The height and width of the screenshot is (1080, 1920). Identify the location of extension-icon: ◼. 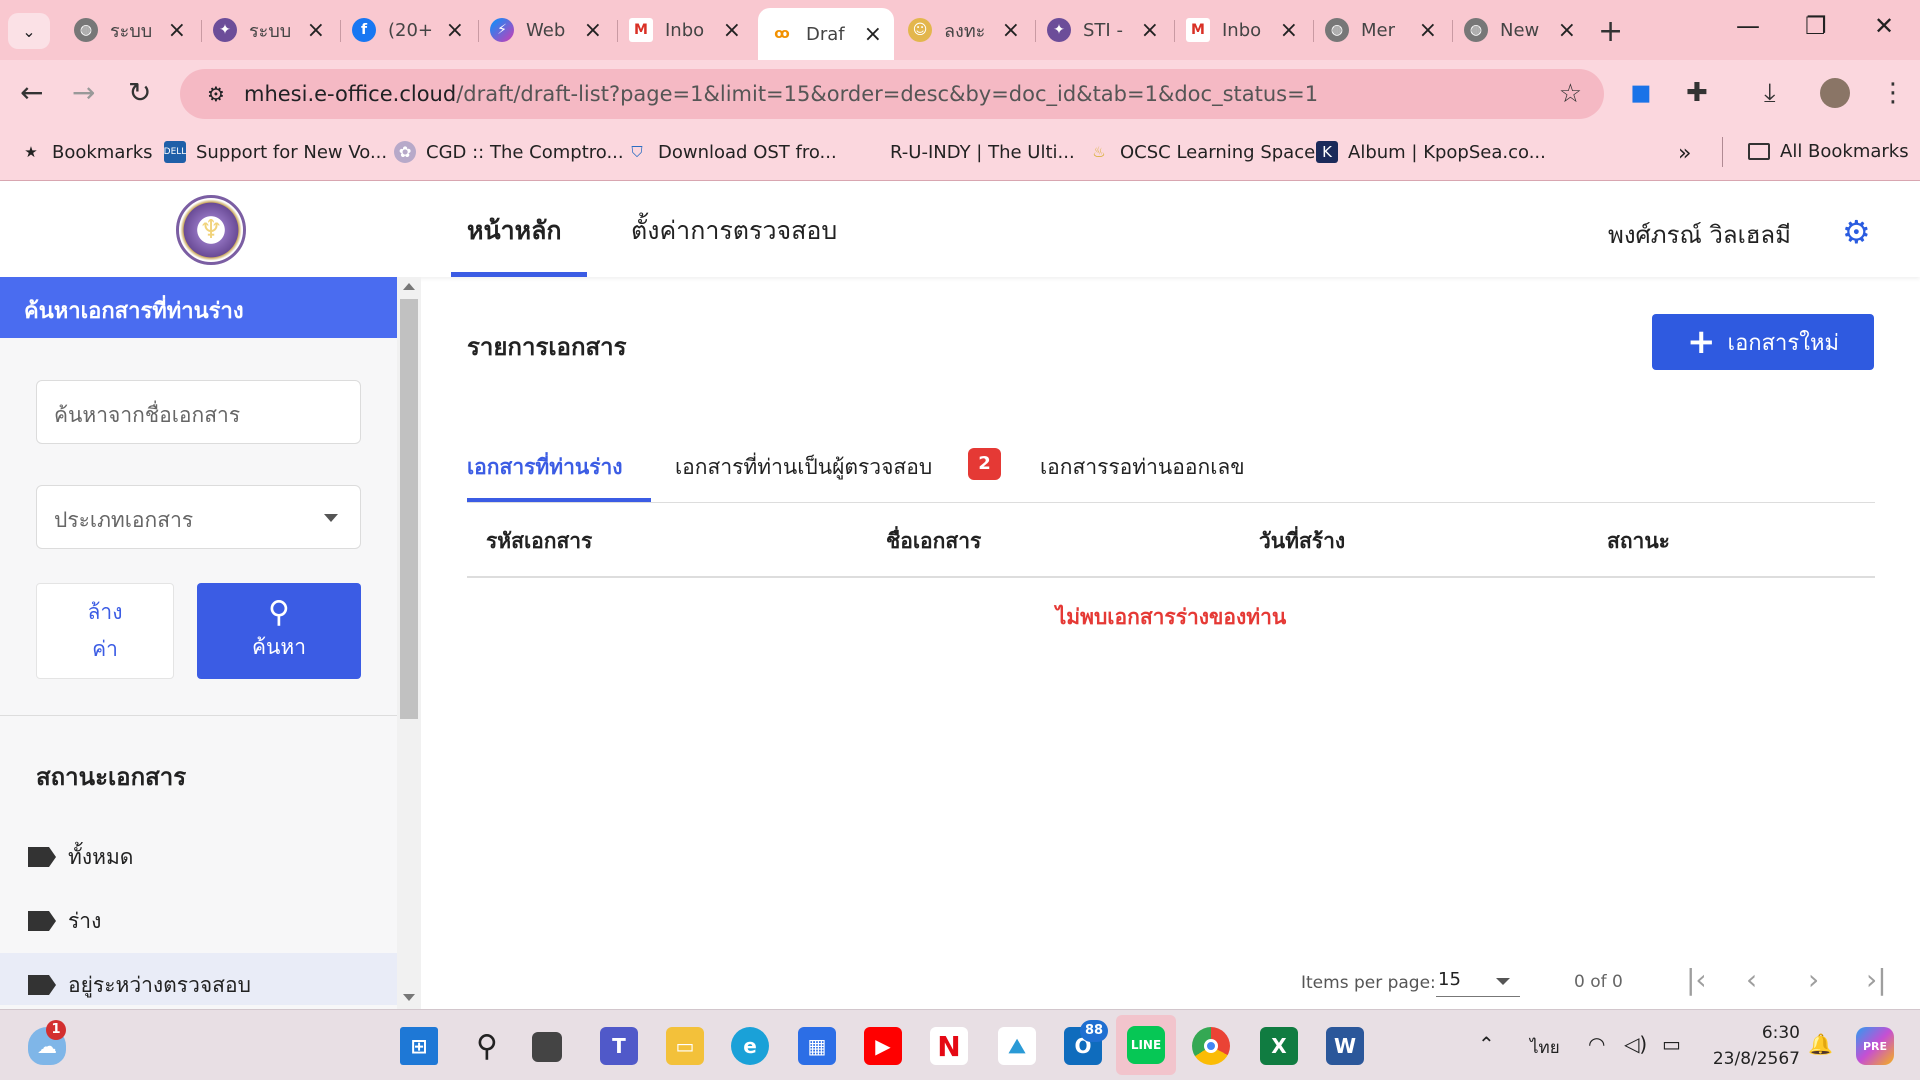
(1641, 93).